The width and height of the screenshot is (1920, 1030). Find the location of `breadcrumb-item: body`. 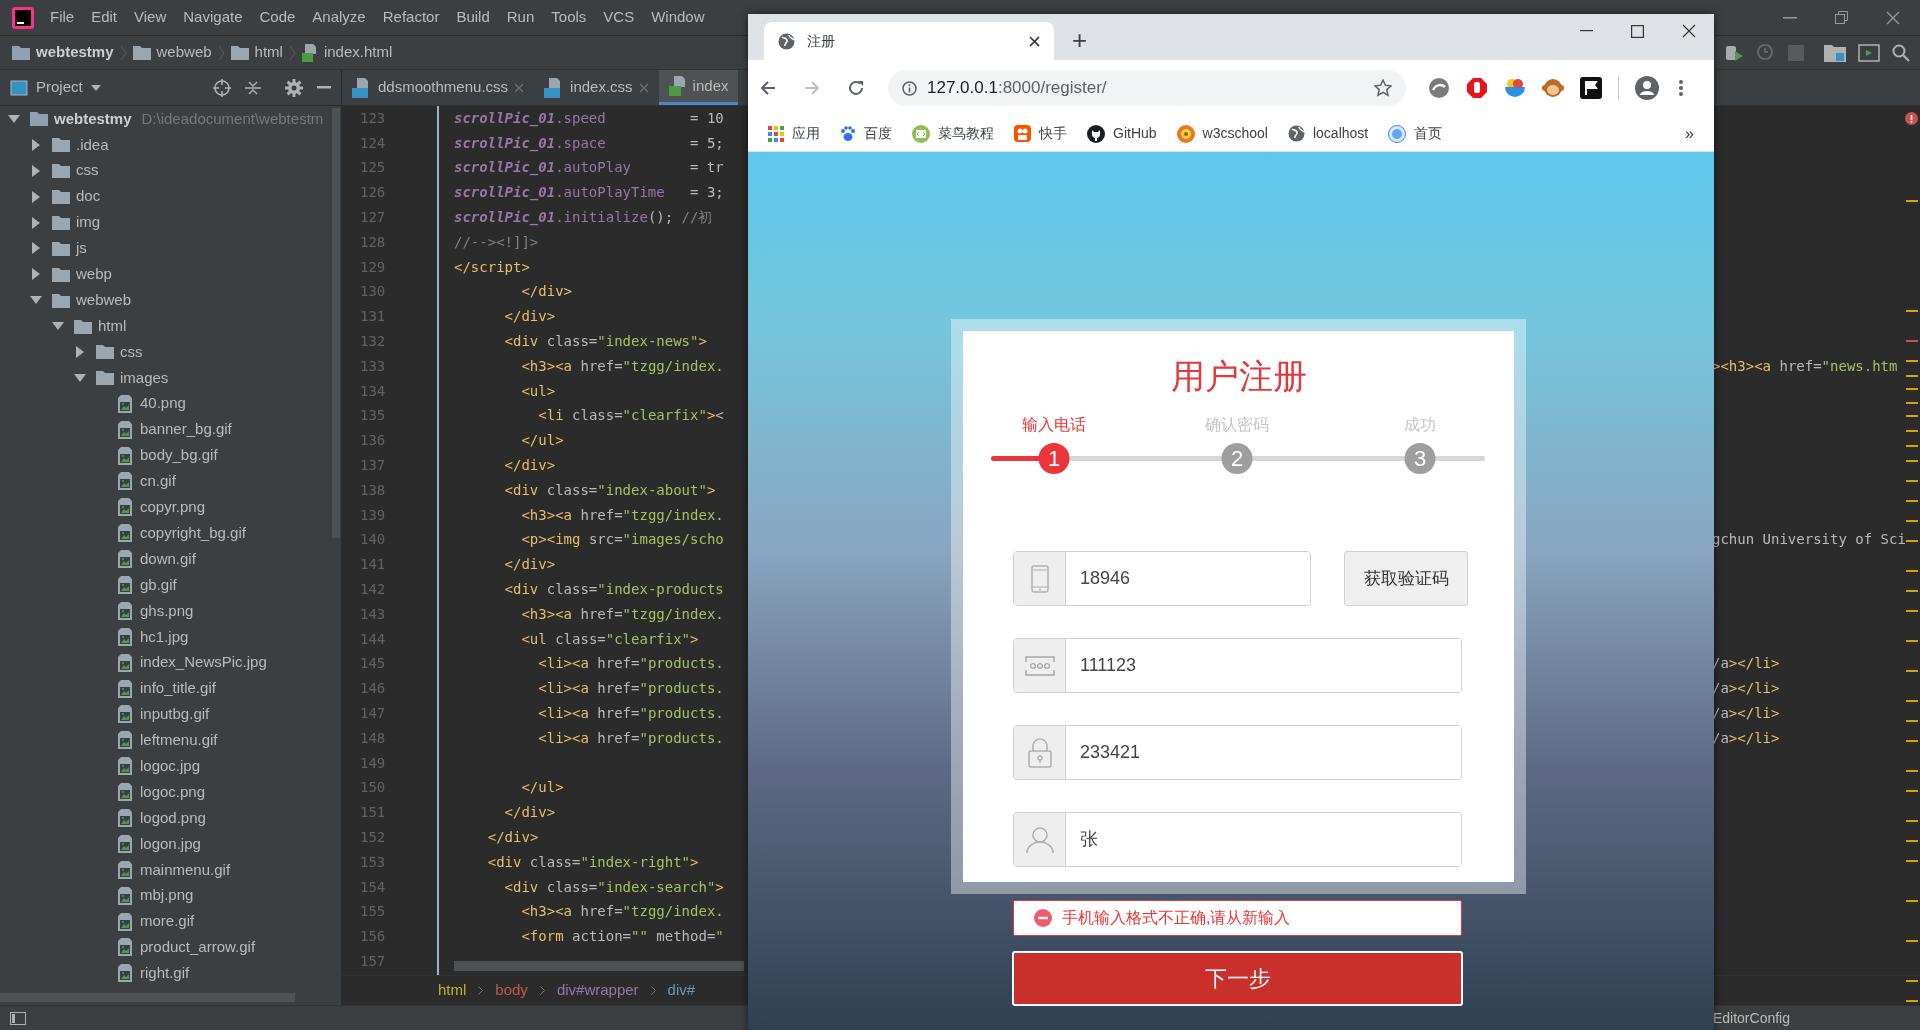

breadcrumb-item: body is located at coordinates (511, 990).